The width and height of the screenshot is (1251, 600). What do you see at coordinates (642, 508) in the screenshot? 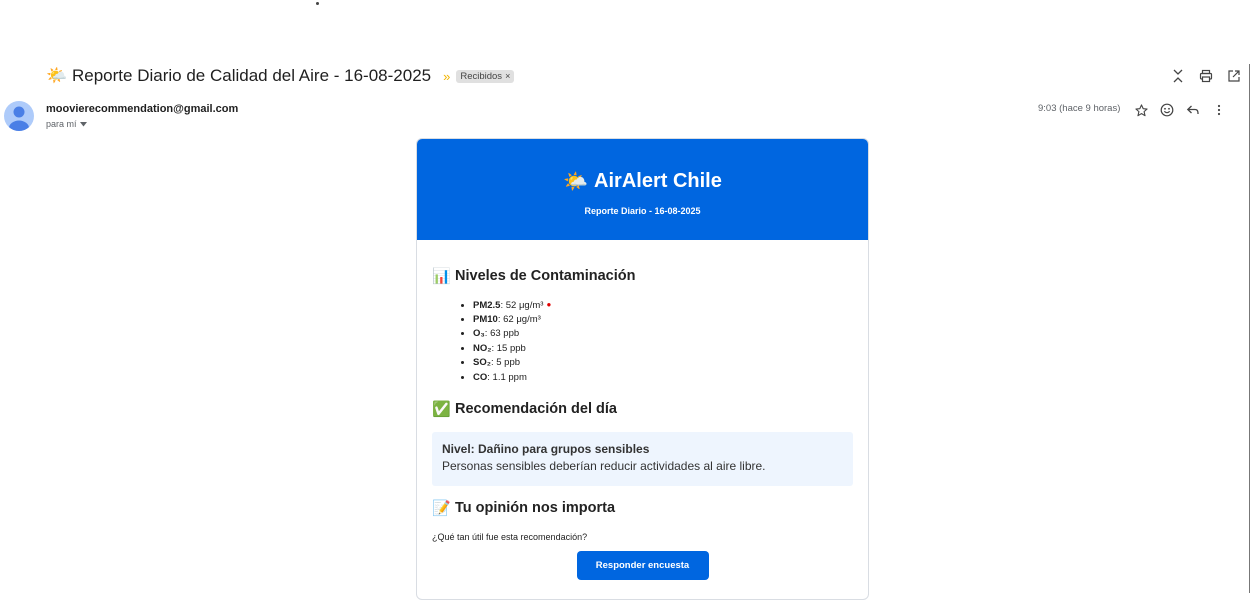
I see `opinion-heading: 📝 Tu opinión nos importa` at bounding box center [642, 508].